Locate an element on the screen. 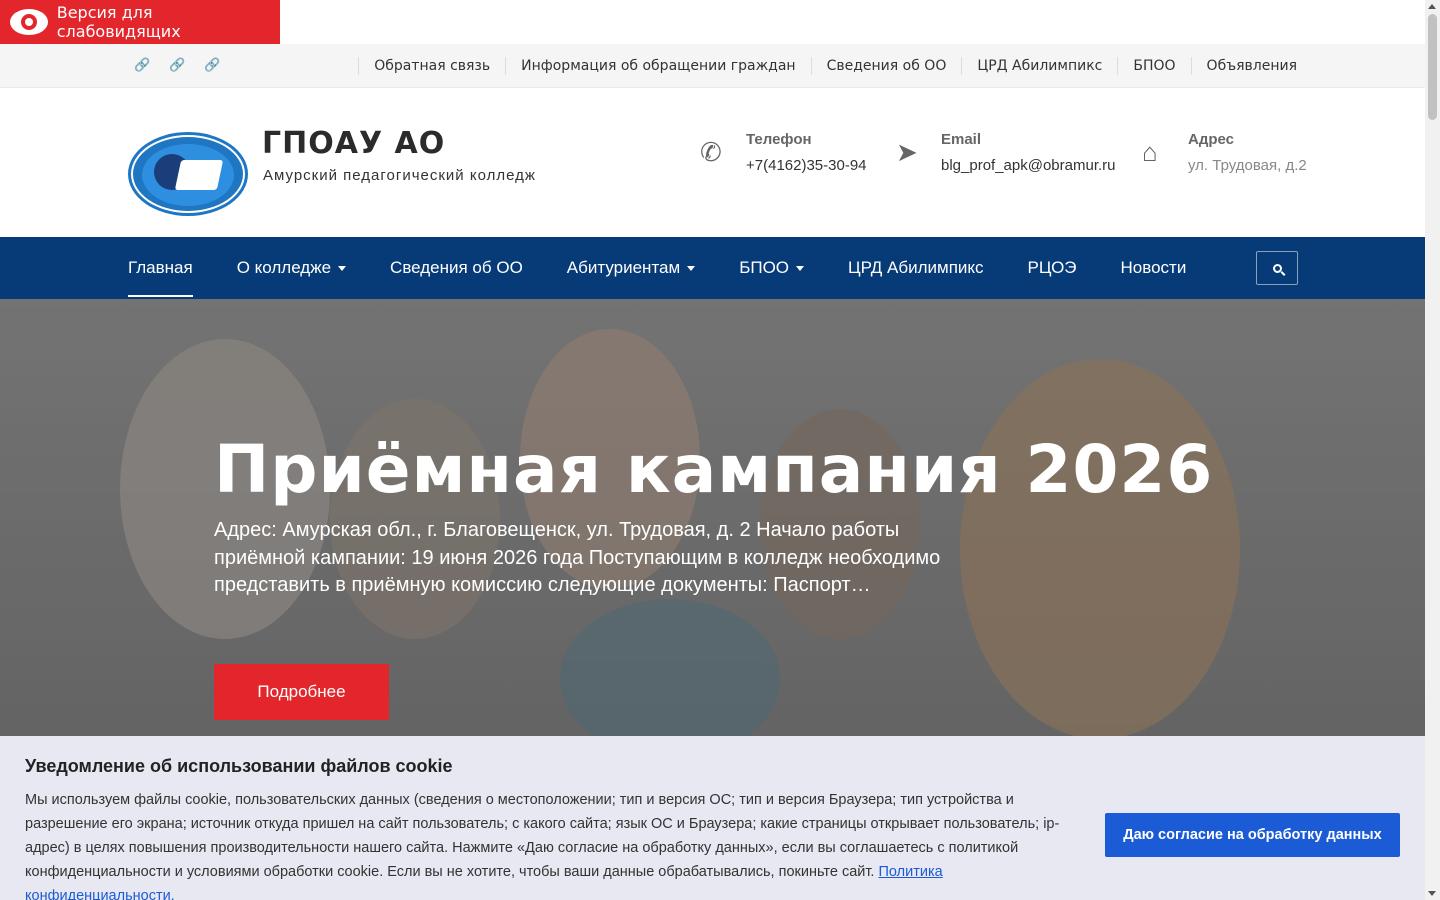 The width and height of the screenshot is (1440, 900). low-vision-label: Версия для слабовидящих is located at coordinates (118, 22).